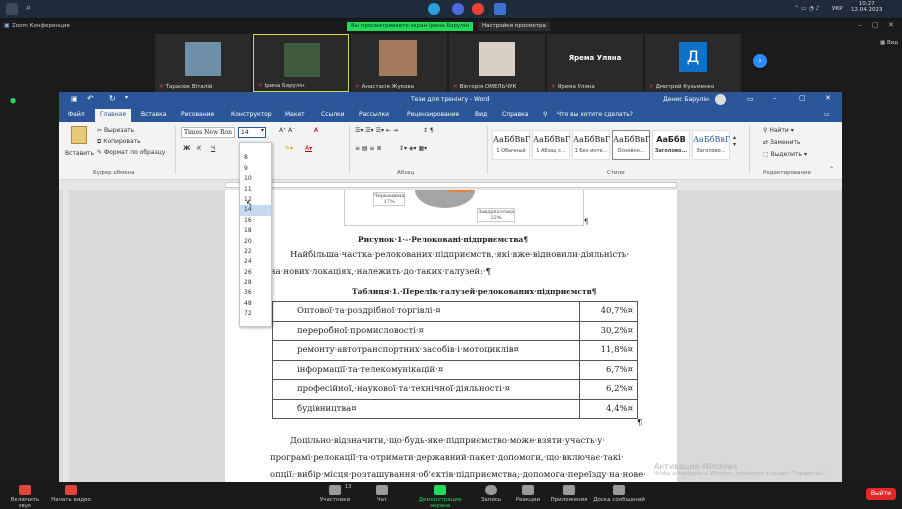 Image resolution: width=902 pixels, height=509 pixels. I want to click on collapse-ribbon-icon: ⌃, so click(831, 169).